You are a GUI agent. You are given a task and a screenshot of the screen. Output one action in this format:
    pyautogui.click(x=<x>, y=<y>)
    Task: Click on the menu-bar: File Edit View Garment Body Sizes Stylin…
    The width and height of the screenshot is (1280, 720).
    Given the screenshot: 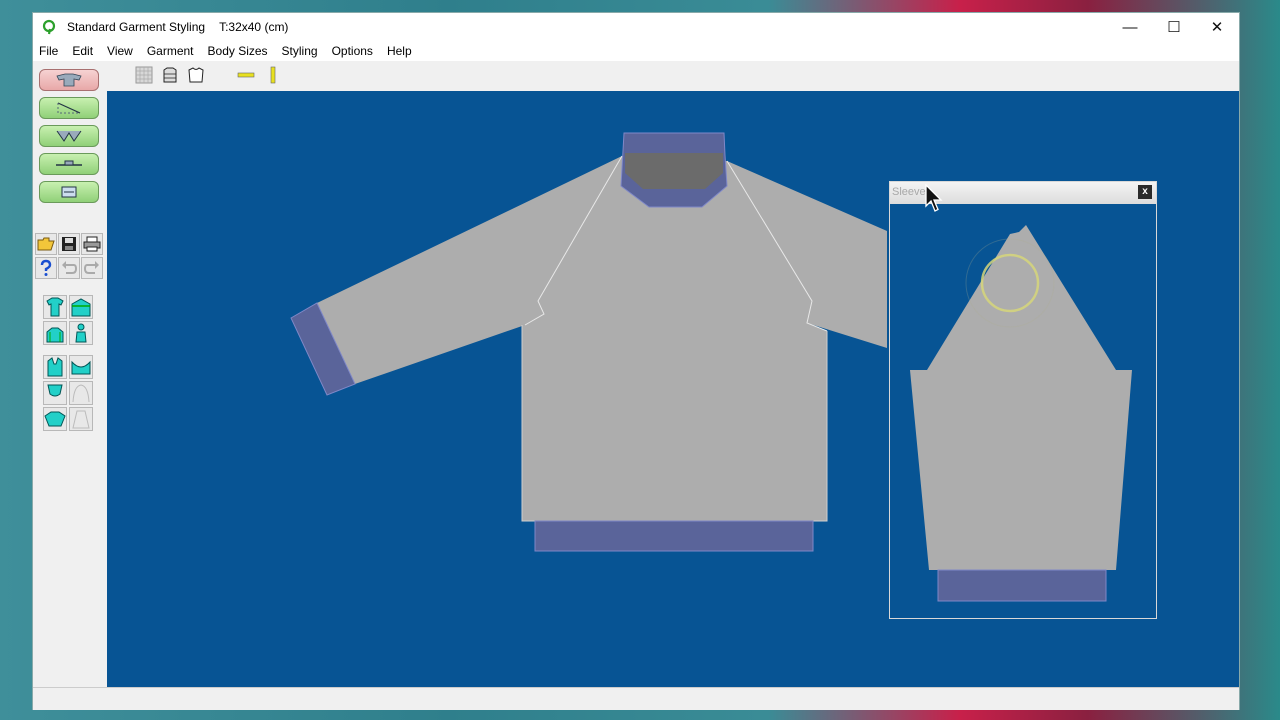 What is the action you would take?
    pyautogui.click(x=636, y=51)
    